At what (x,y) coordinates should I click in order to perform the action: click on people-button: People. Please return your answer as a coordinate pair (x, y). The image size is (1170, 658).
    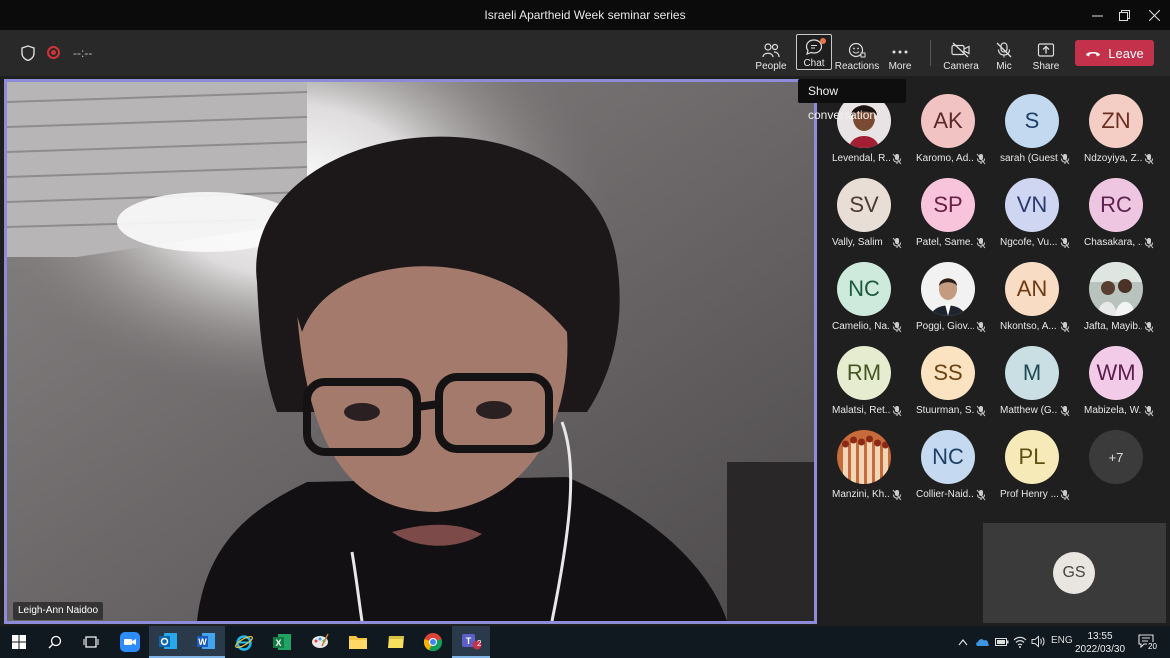
    Looking at the image, I should click on (771, 53).